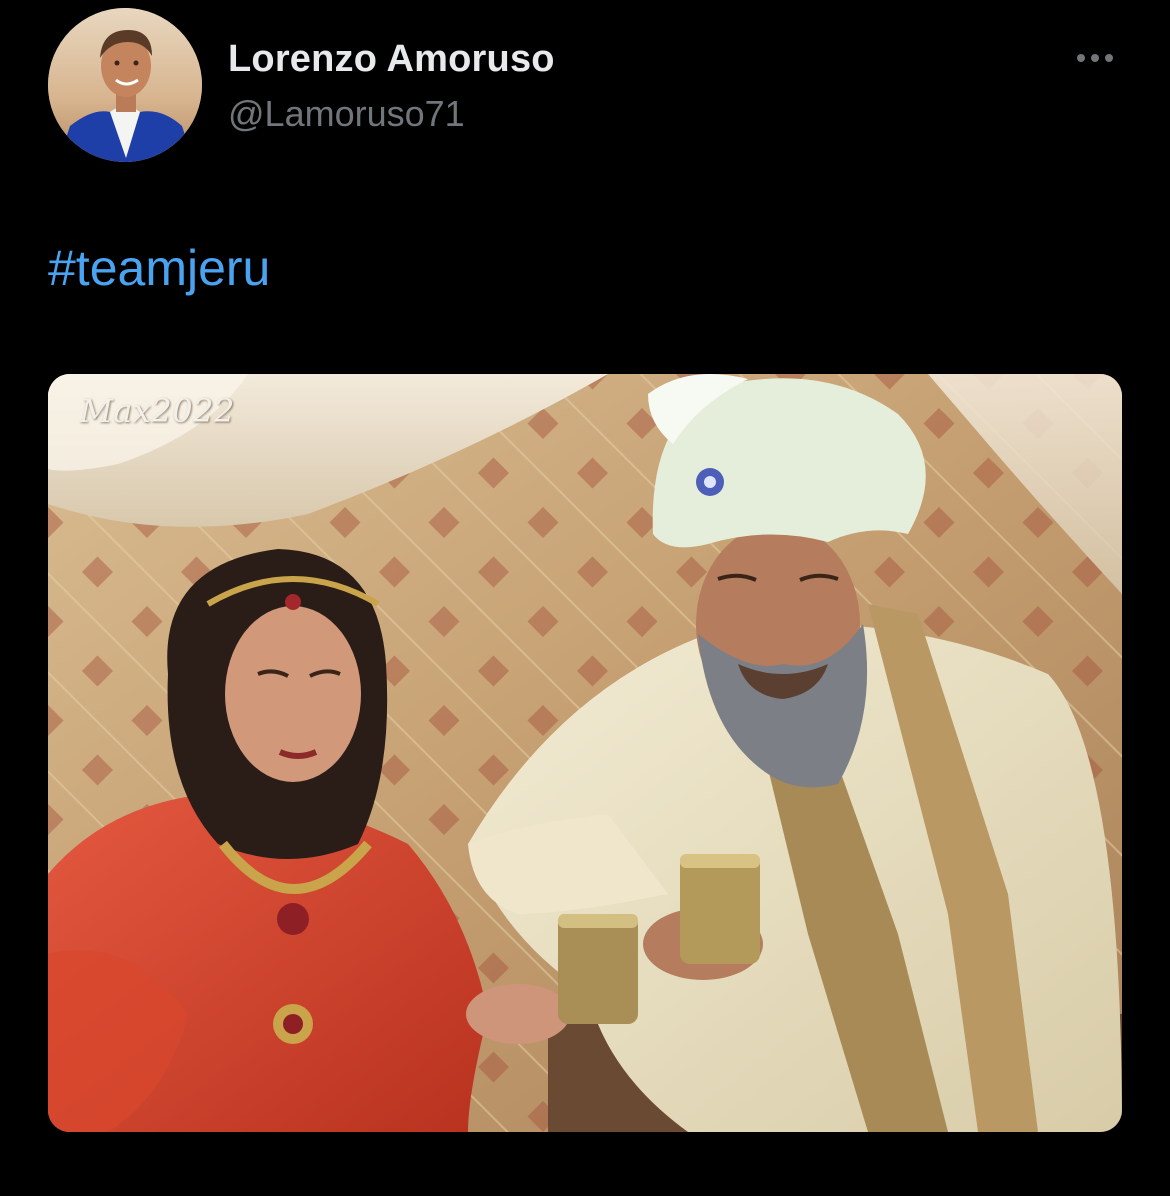 The image size is (1170, 1196). I want to click on avatar-photo-icon, so click(125, 85).